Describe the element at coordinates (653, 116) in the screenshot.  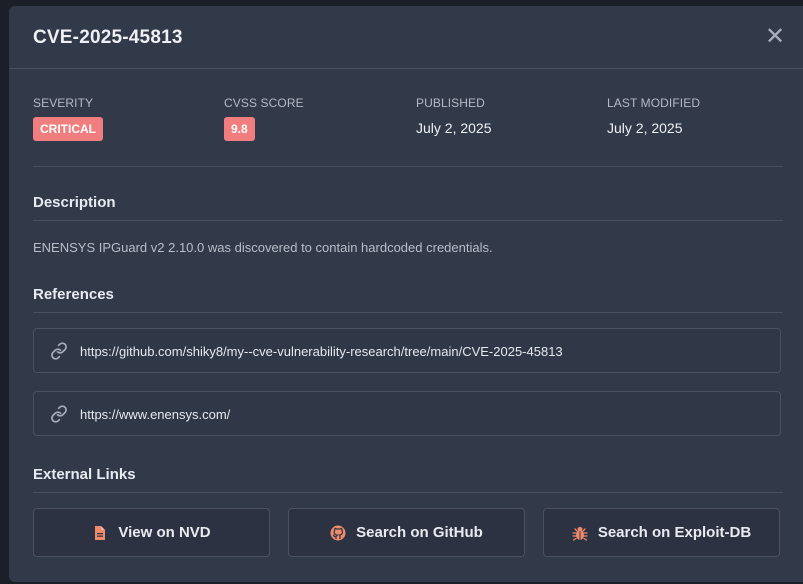
I see `modified-field: LAST MODIFIED July 2, 2025` at that location.